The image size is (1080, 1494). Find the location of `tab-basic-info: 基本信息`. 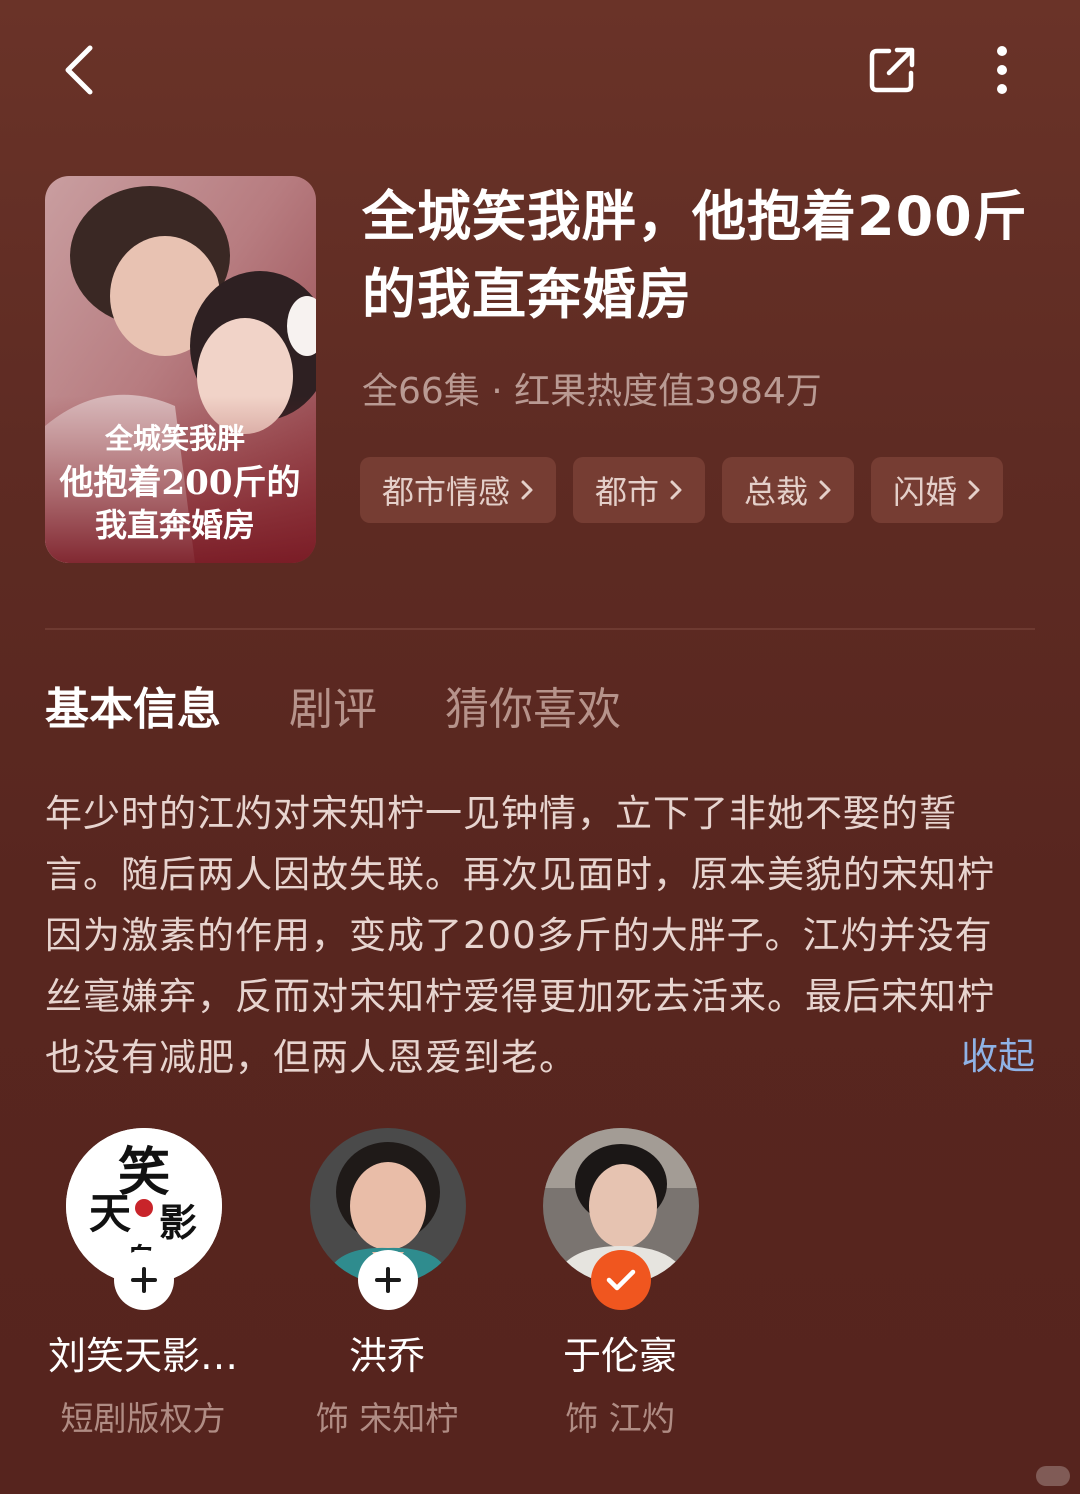

tab-basic-info: 基本信息 is located at coordinates (133, 710).